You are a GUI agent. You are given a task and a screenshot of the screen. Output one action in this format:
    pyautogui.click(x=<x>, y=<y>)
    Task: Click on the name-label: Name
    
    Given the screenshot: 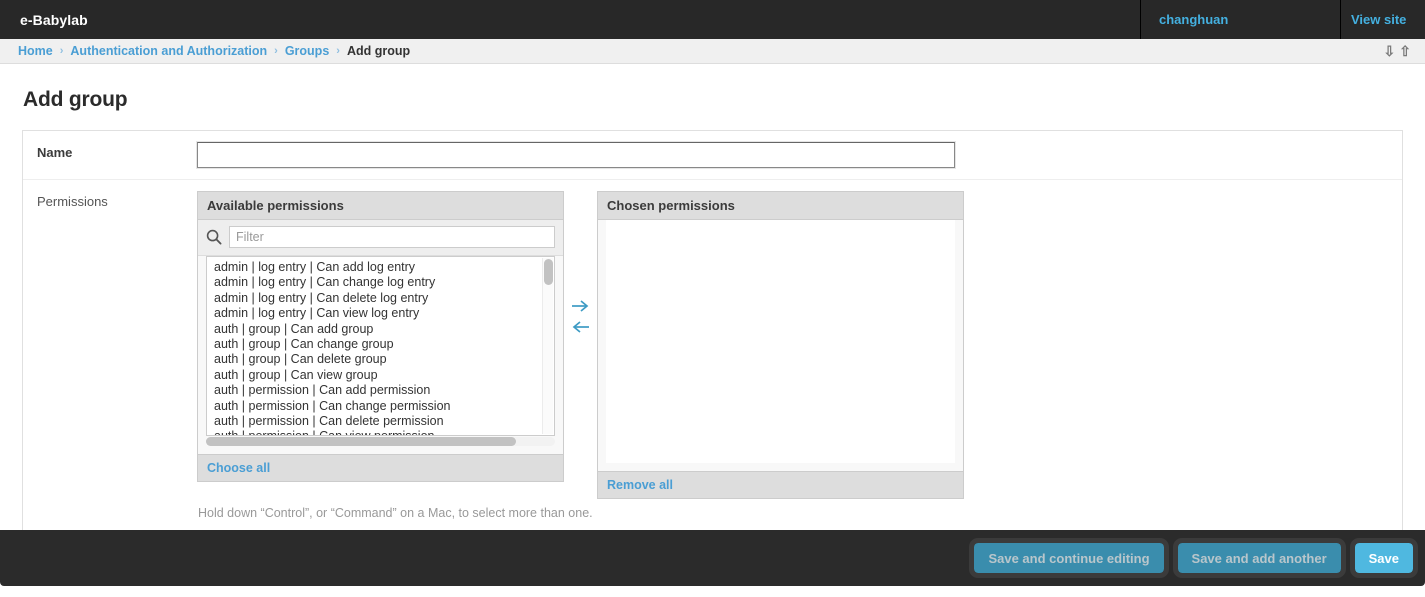 What is the action you would take?
    pyautogui.click(x=55, y=152)
    